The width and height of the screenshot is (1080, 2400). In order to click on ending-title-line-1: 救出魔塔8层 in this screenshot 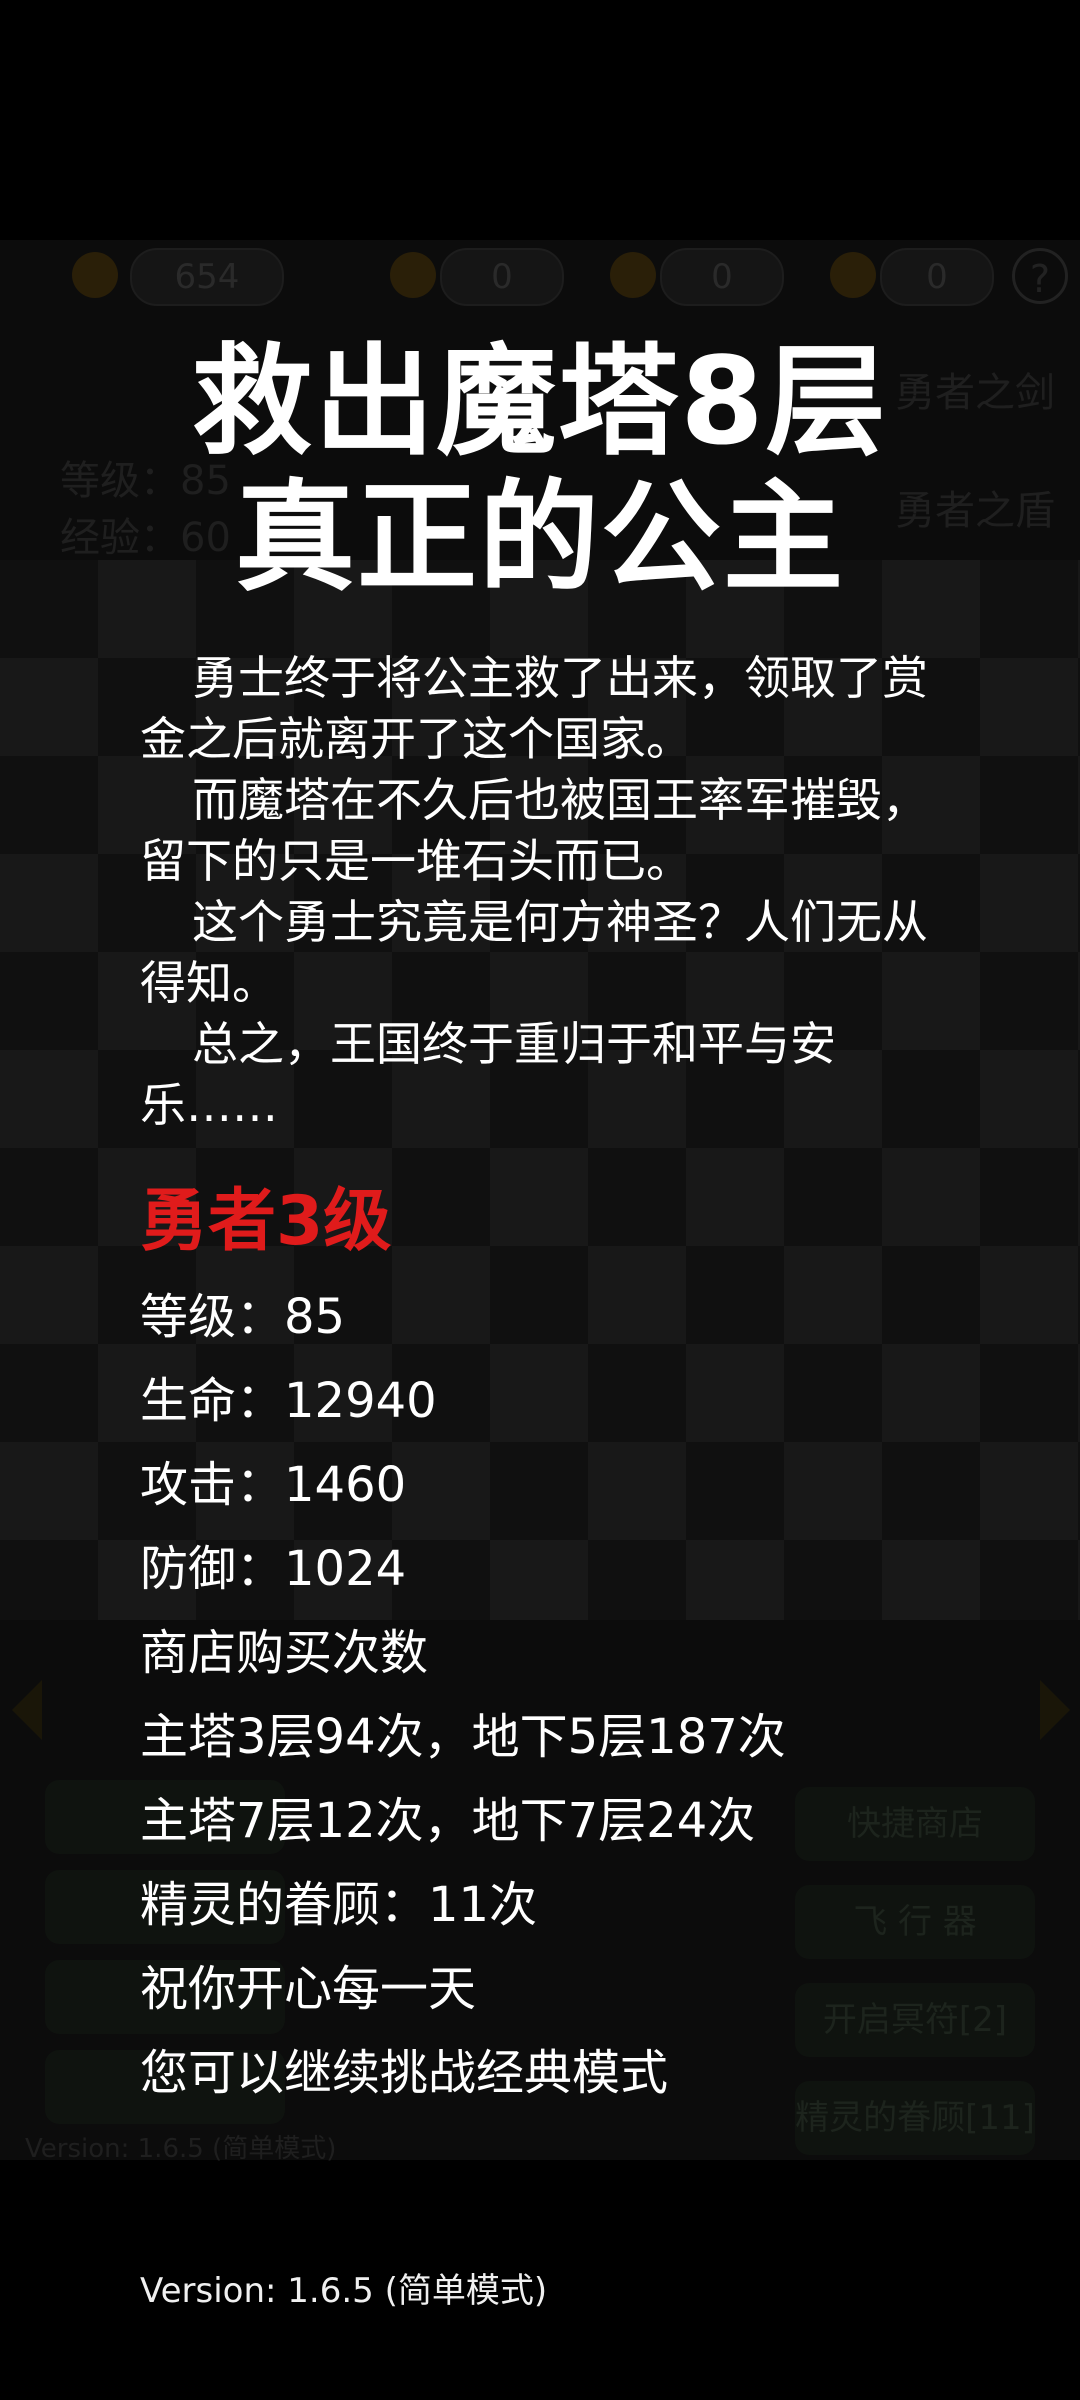, I will do `click(540, 402)`.